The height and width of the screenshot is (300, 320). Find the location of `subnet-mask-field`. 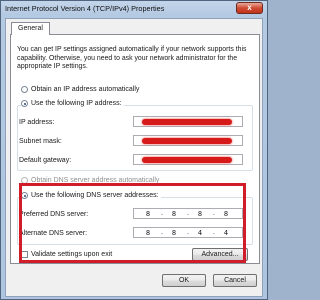

subnet-mask-field is located at coordinates (188, 140).